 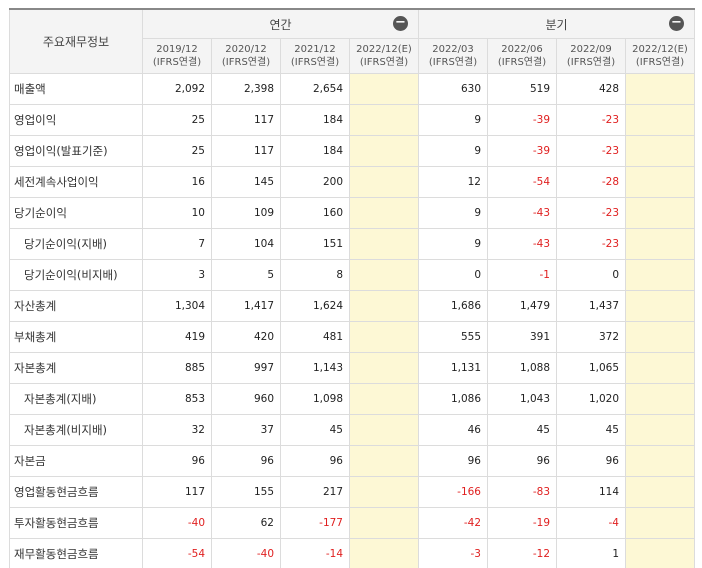 I want to click on group-annual-label: 연간, so click(x=280, y=24).